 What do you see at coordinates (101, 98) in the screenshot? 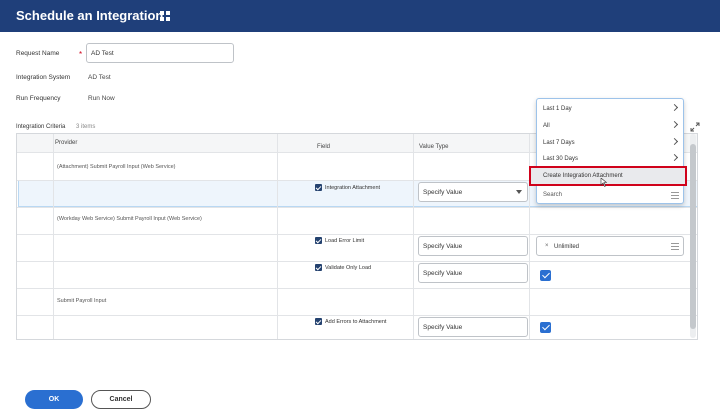
I see `run-frequency-value: Run Now` at bounding box center [101, 98].